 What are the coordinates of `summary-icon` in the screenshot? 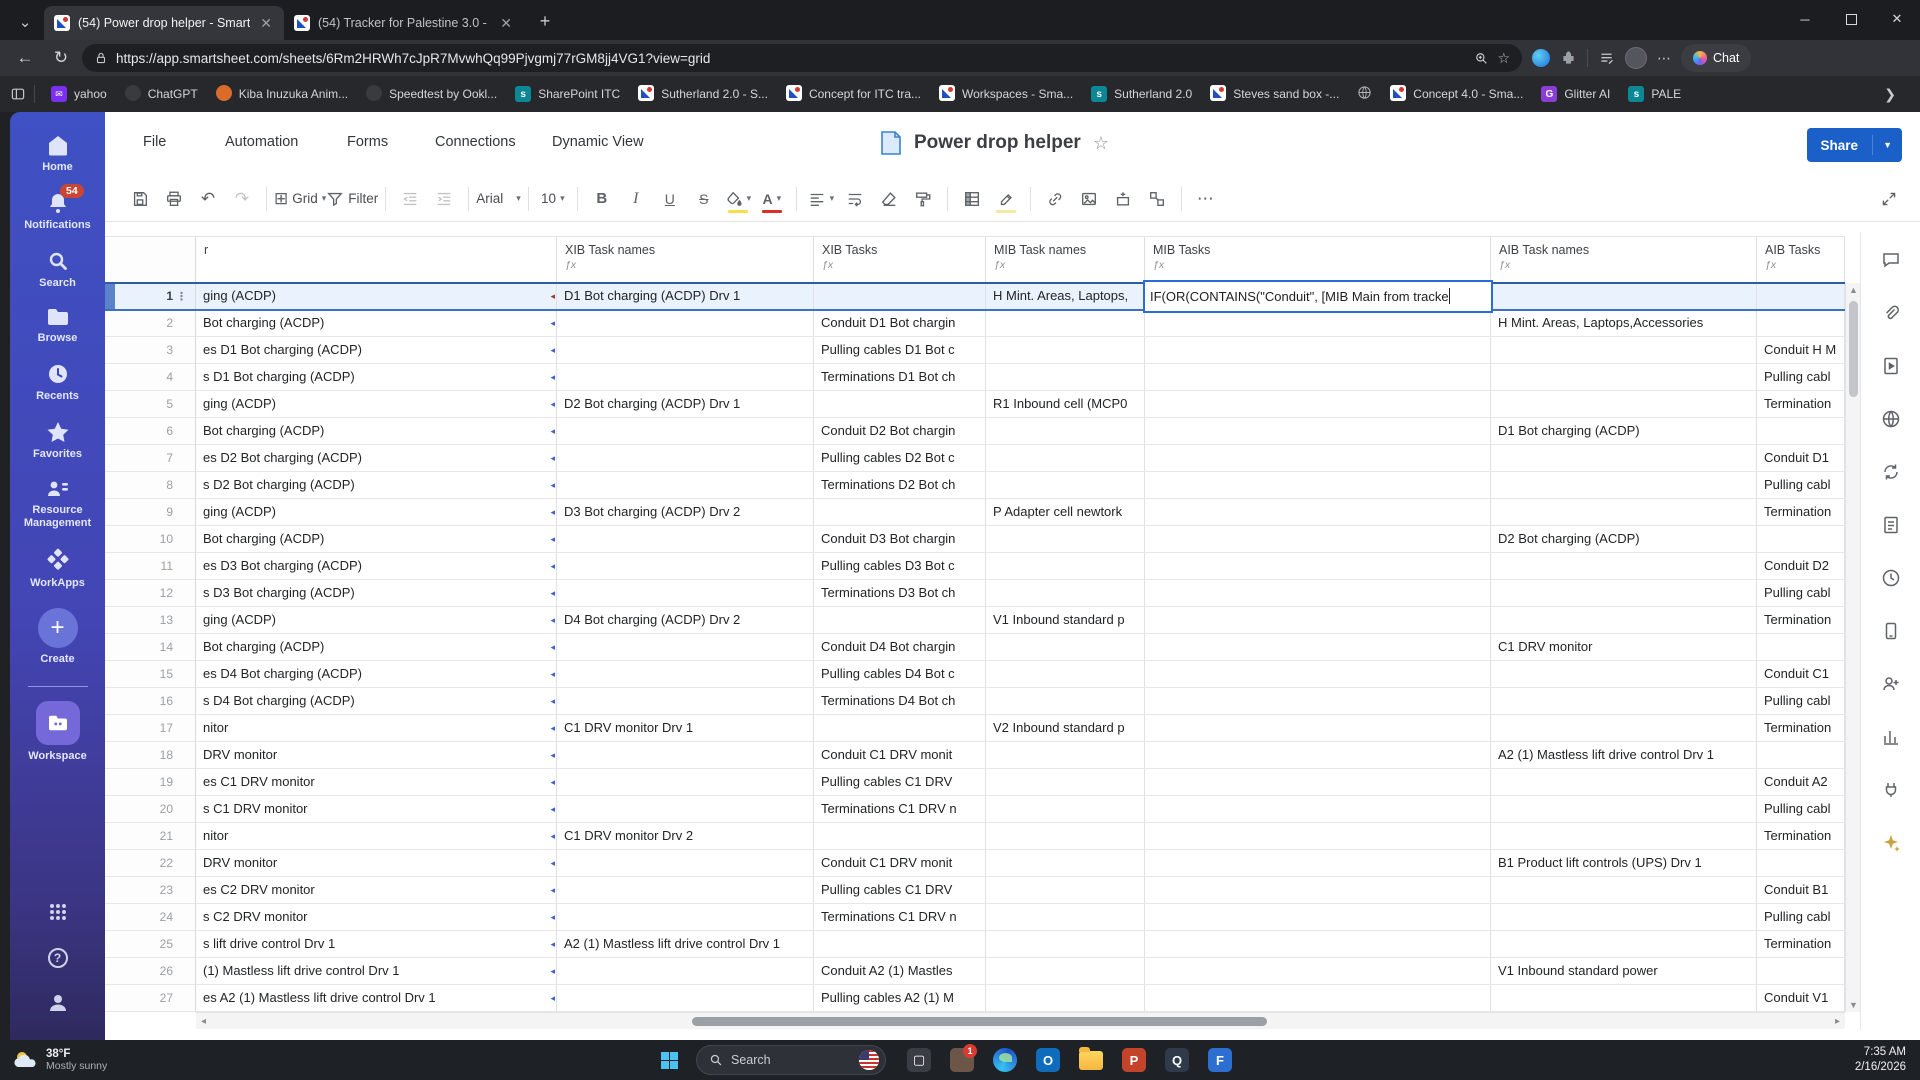 It's located at (1891, 525).